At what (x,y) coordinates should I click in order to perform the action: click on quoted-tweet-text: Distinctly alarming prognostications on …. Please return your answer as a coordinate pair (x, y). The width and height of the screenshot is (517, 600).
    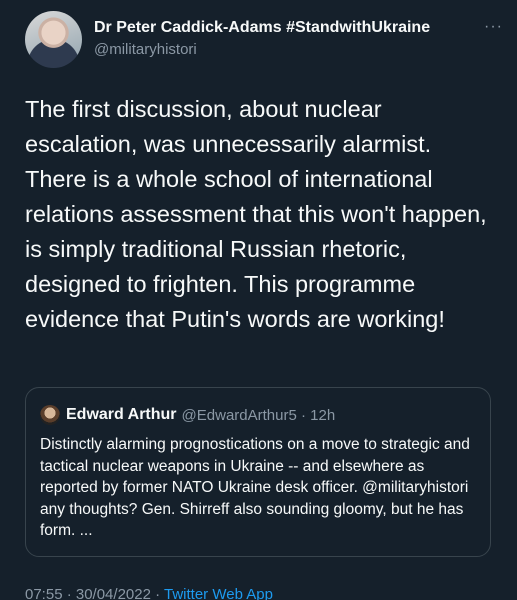
    Looking at the image, I should click on (255, 487).